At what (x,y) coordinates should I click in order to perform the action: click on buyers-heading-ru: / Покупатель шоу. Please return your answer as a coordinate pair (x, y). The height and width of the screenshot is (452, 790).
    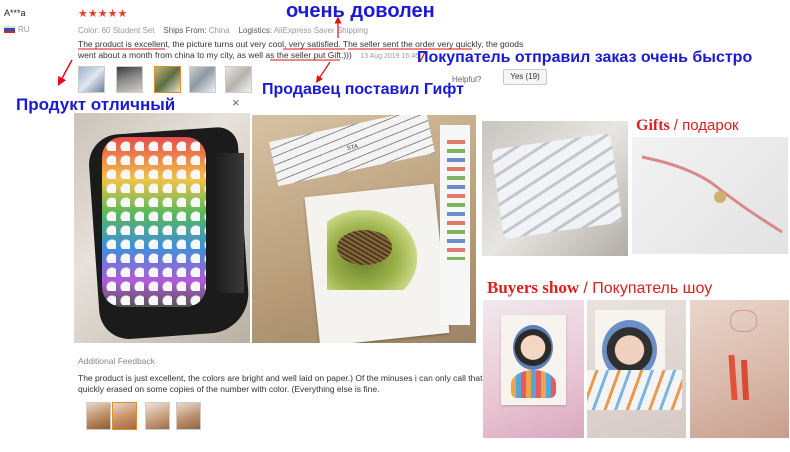
    Looking at the image, I should click on (648, 288).